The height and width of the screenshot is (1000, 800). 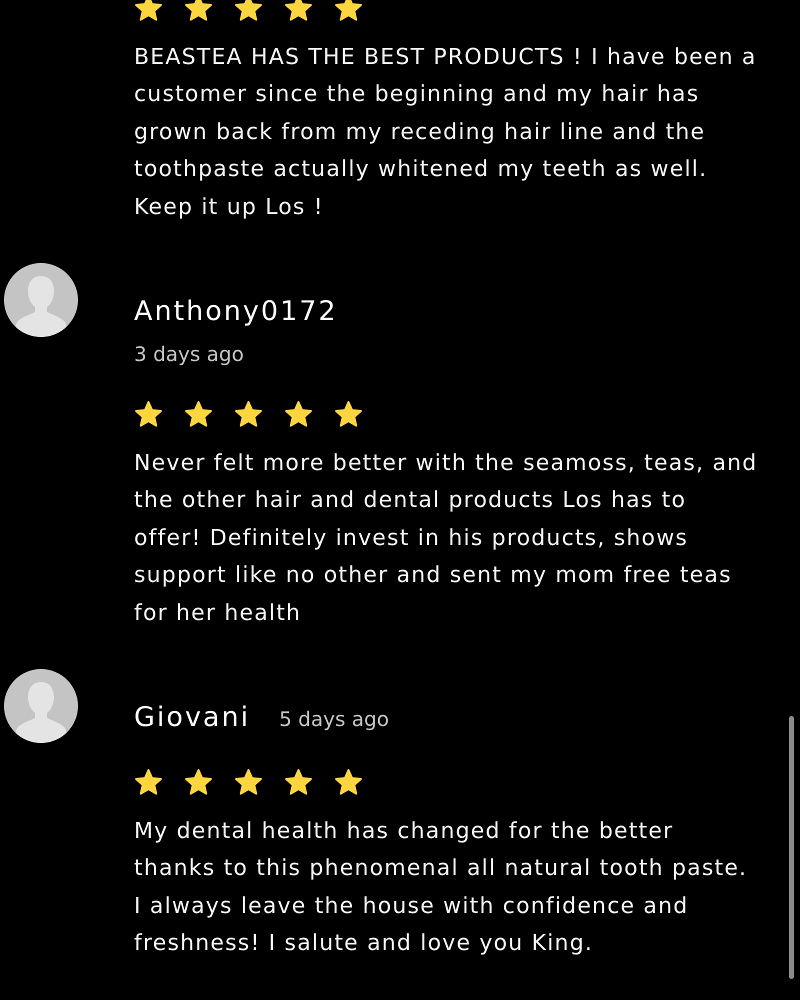 What do you see at coordinates (236, 312) in the screenshot?
I see `reviewer-name: Anthony0172` at bounding box center [236, 312].